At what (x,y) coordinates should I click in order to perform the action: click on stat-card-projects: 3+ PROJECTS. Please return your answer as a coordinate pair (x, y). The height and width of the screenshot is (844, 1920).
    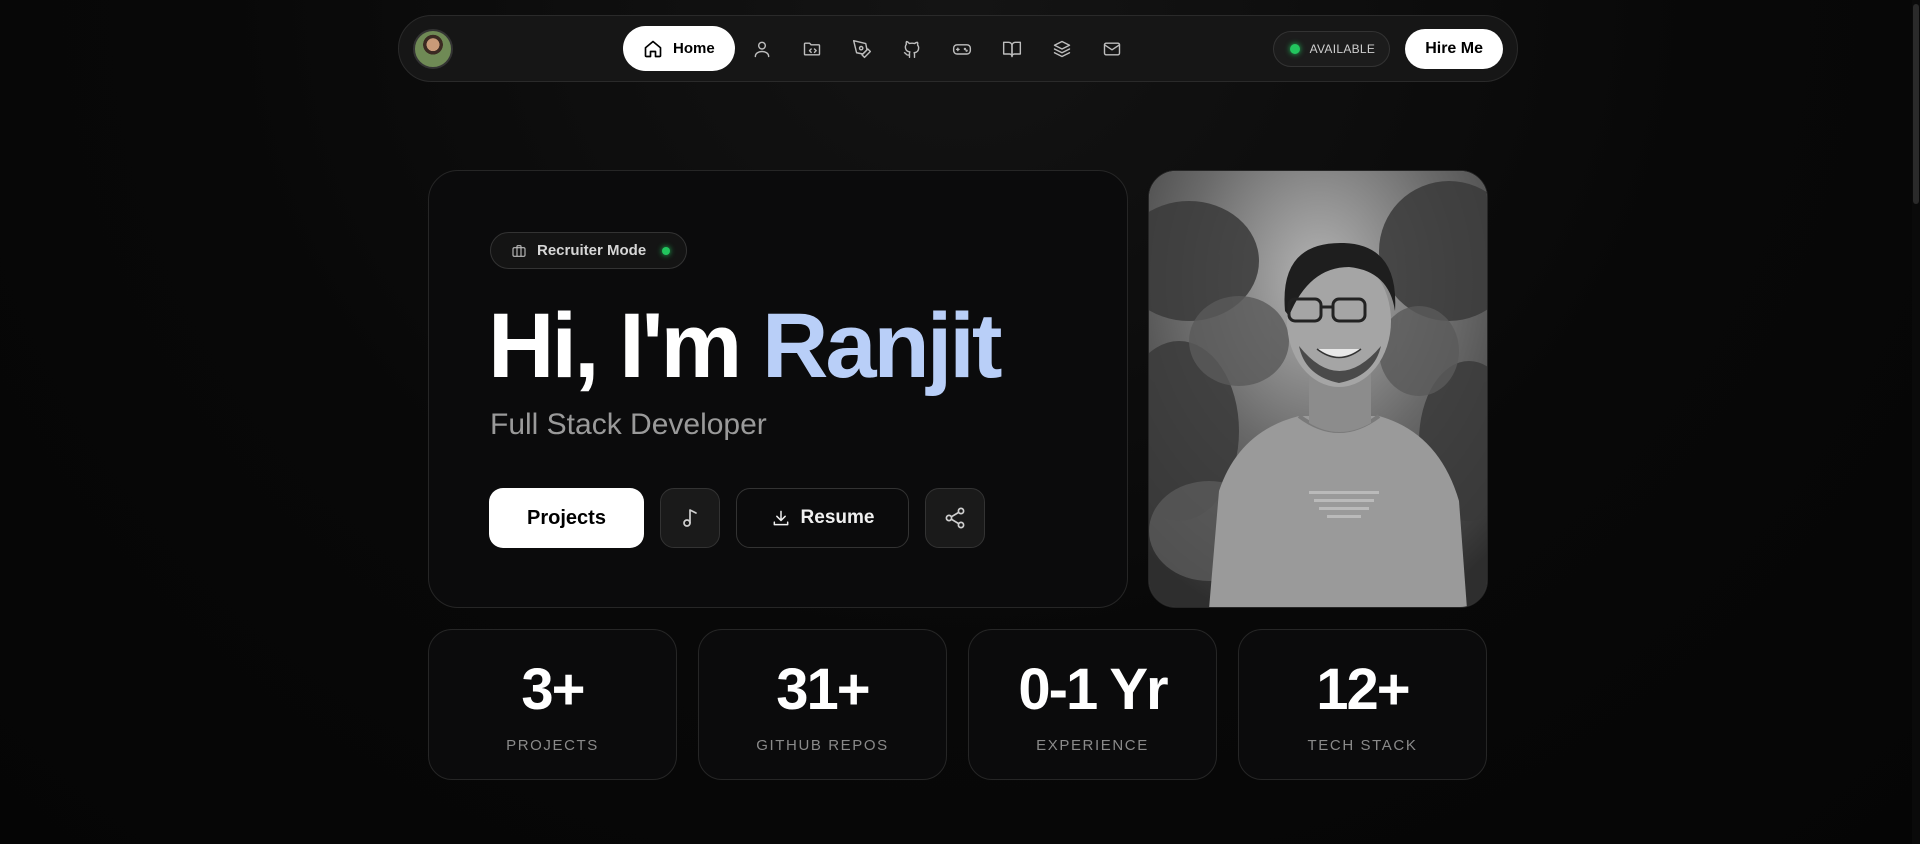
    Looking at the image, I should click on (552, 704).